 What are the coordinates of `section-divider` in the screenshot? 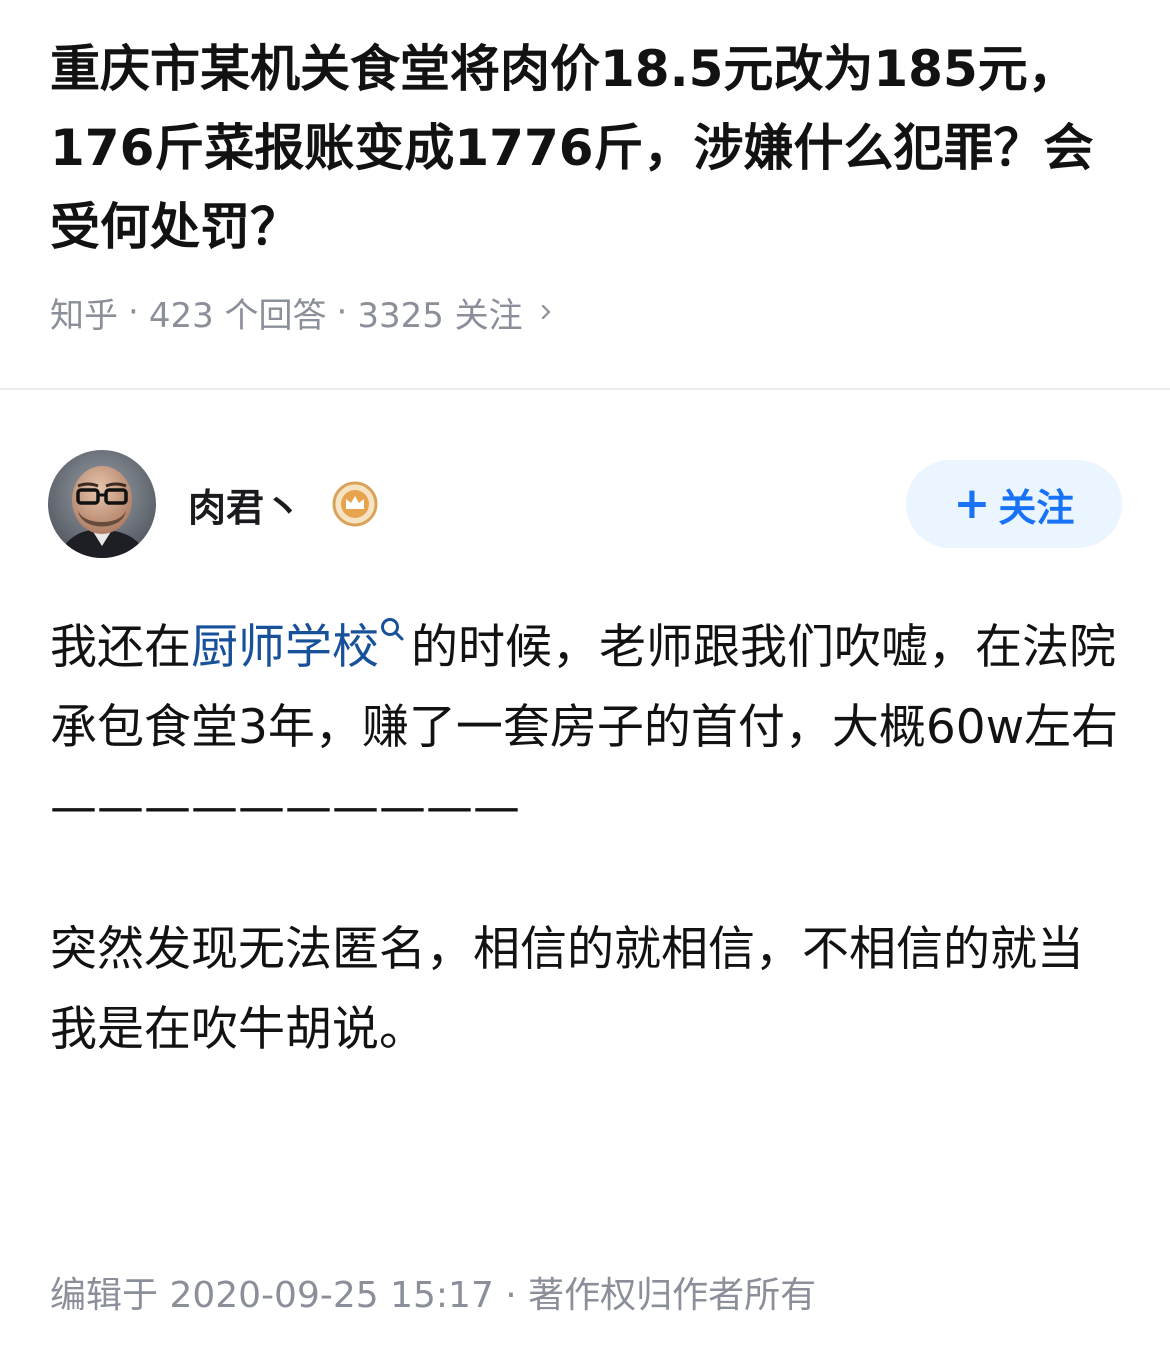 It's located at (585, 389).